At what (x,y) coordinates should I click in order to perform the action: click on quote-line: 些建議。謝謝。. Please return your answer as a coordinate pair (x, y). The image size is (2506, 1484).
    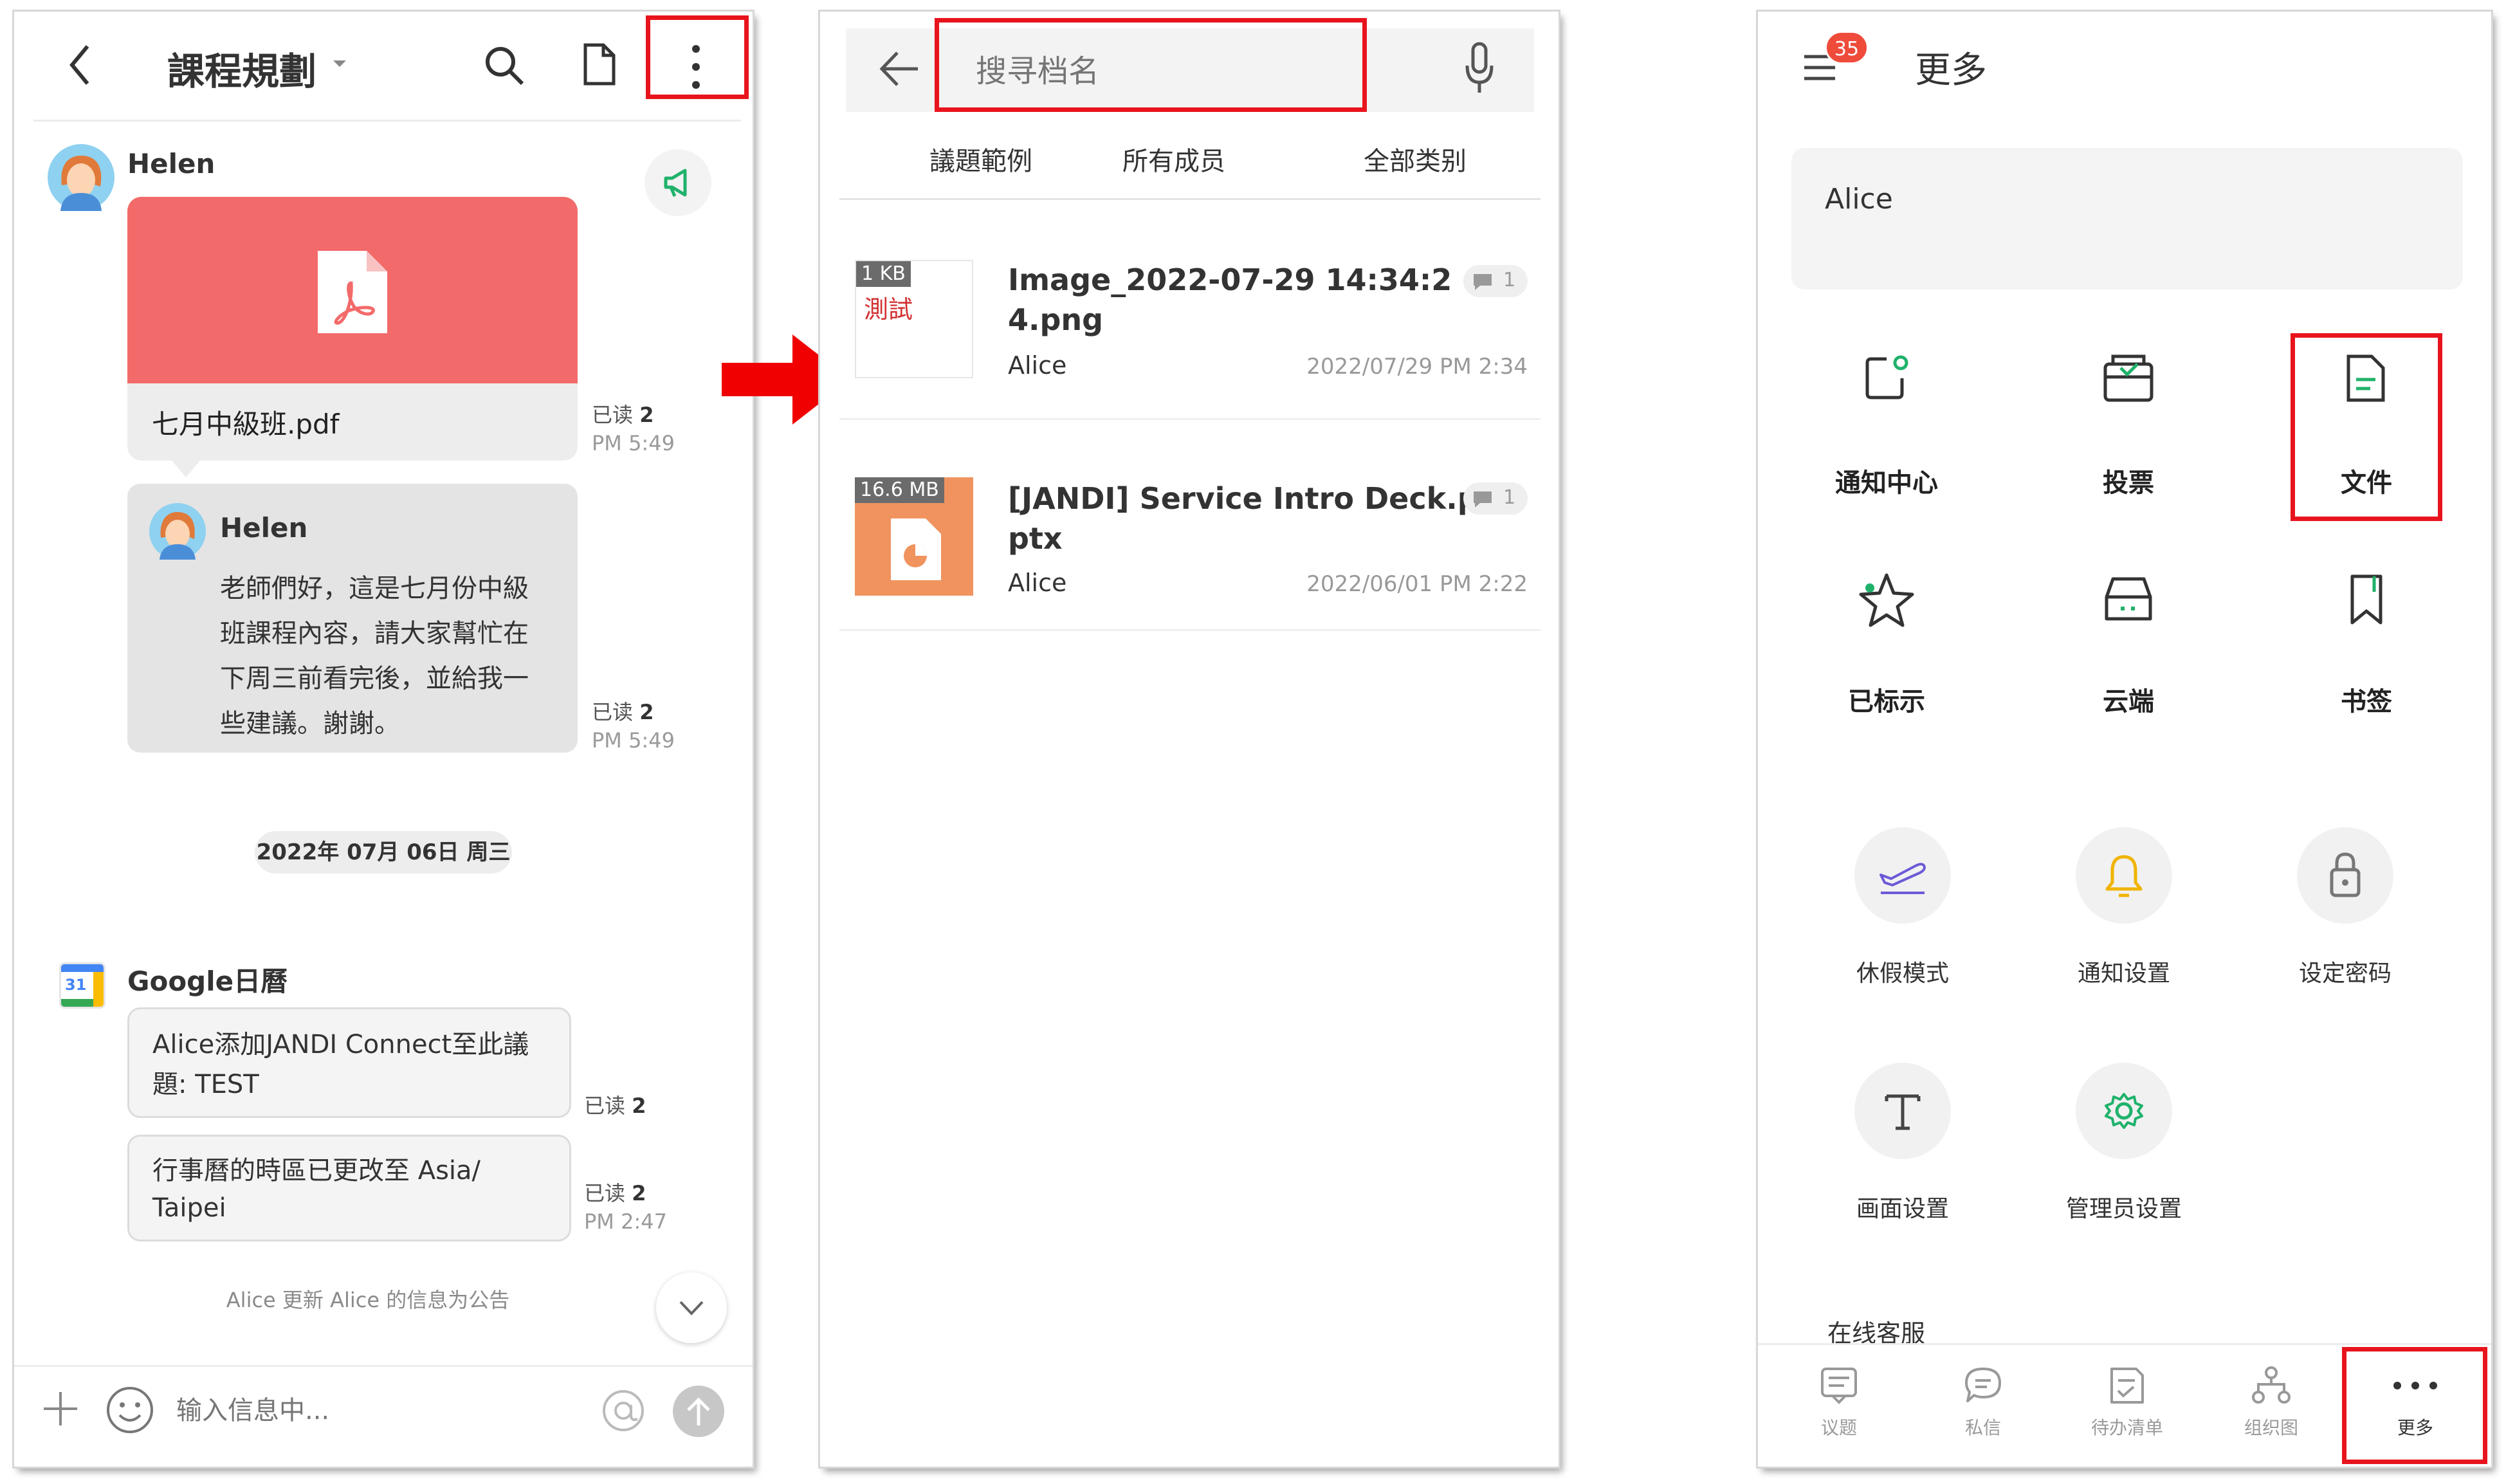
    Looking at the image, I should click on (310, 724).